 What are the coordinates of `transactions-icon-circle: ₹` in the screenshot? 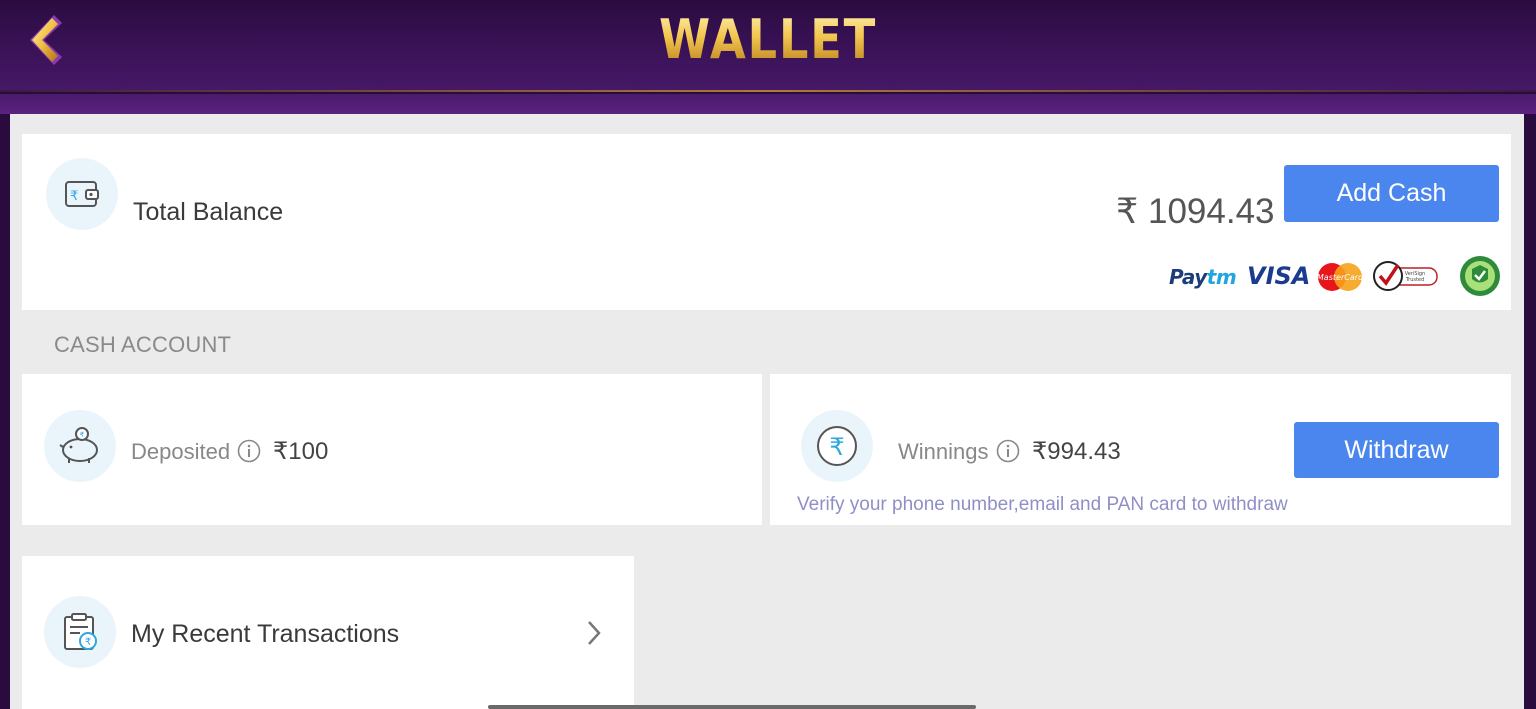 It's located at (80, 632).